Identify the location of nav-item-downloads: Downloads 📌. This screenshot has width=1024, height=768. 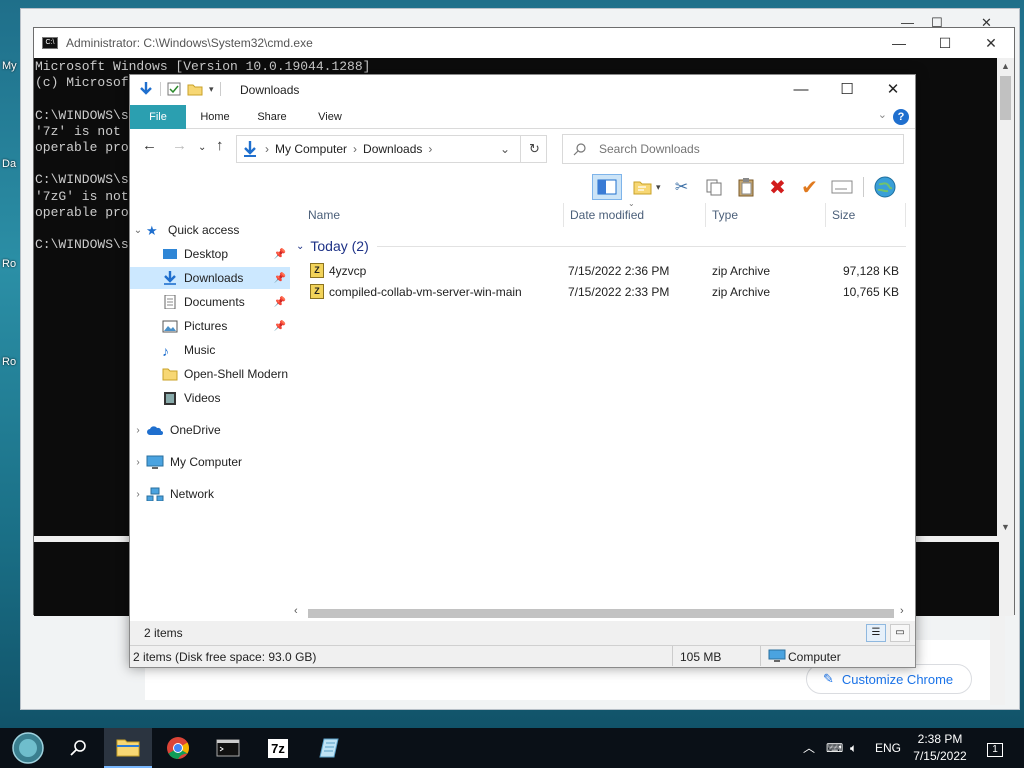
(210, 278).